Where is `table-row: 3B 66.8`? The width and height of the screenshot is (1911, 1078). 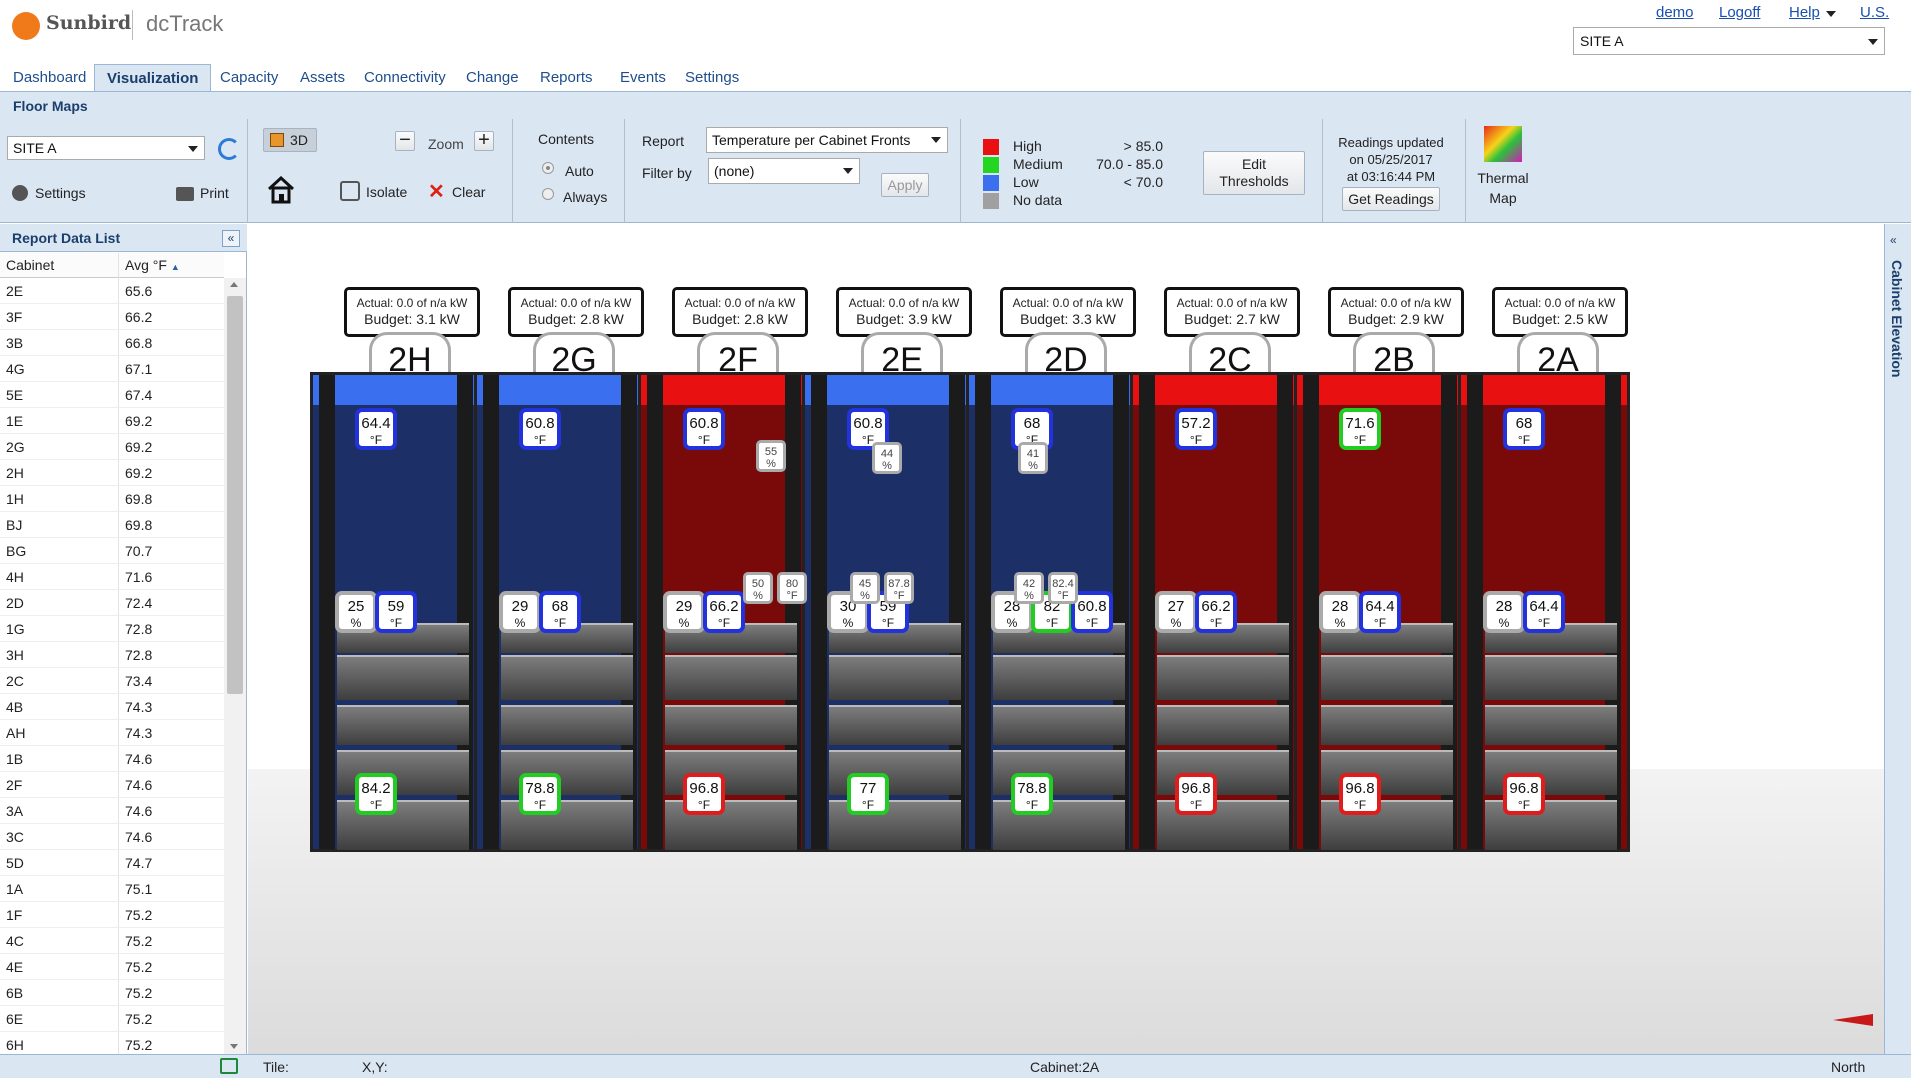
table-row: 3B 66.8 is located at coordinates (112, 343).